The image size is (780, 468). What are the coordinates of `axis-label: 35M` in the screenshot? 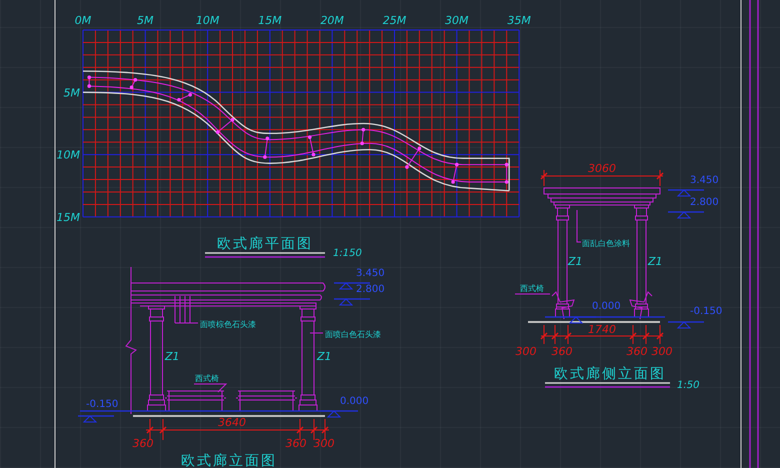 It's located at (519, 20).